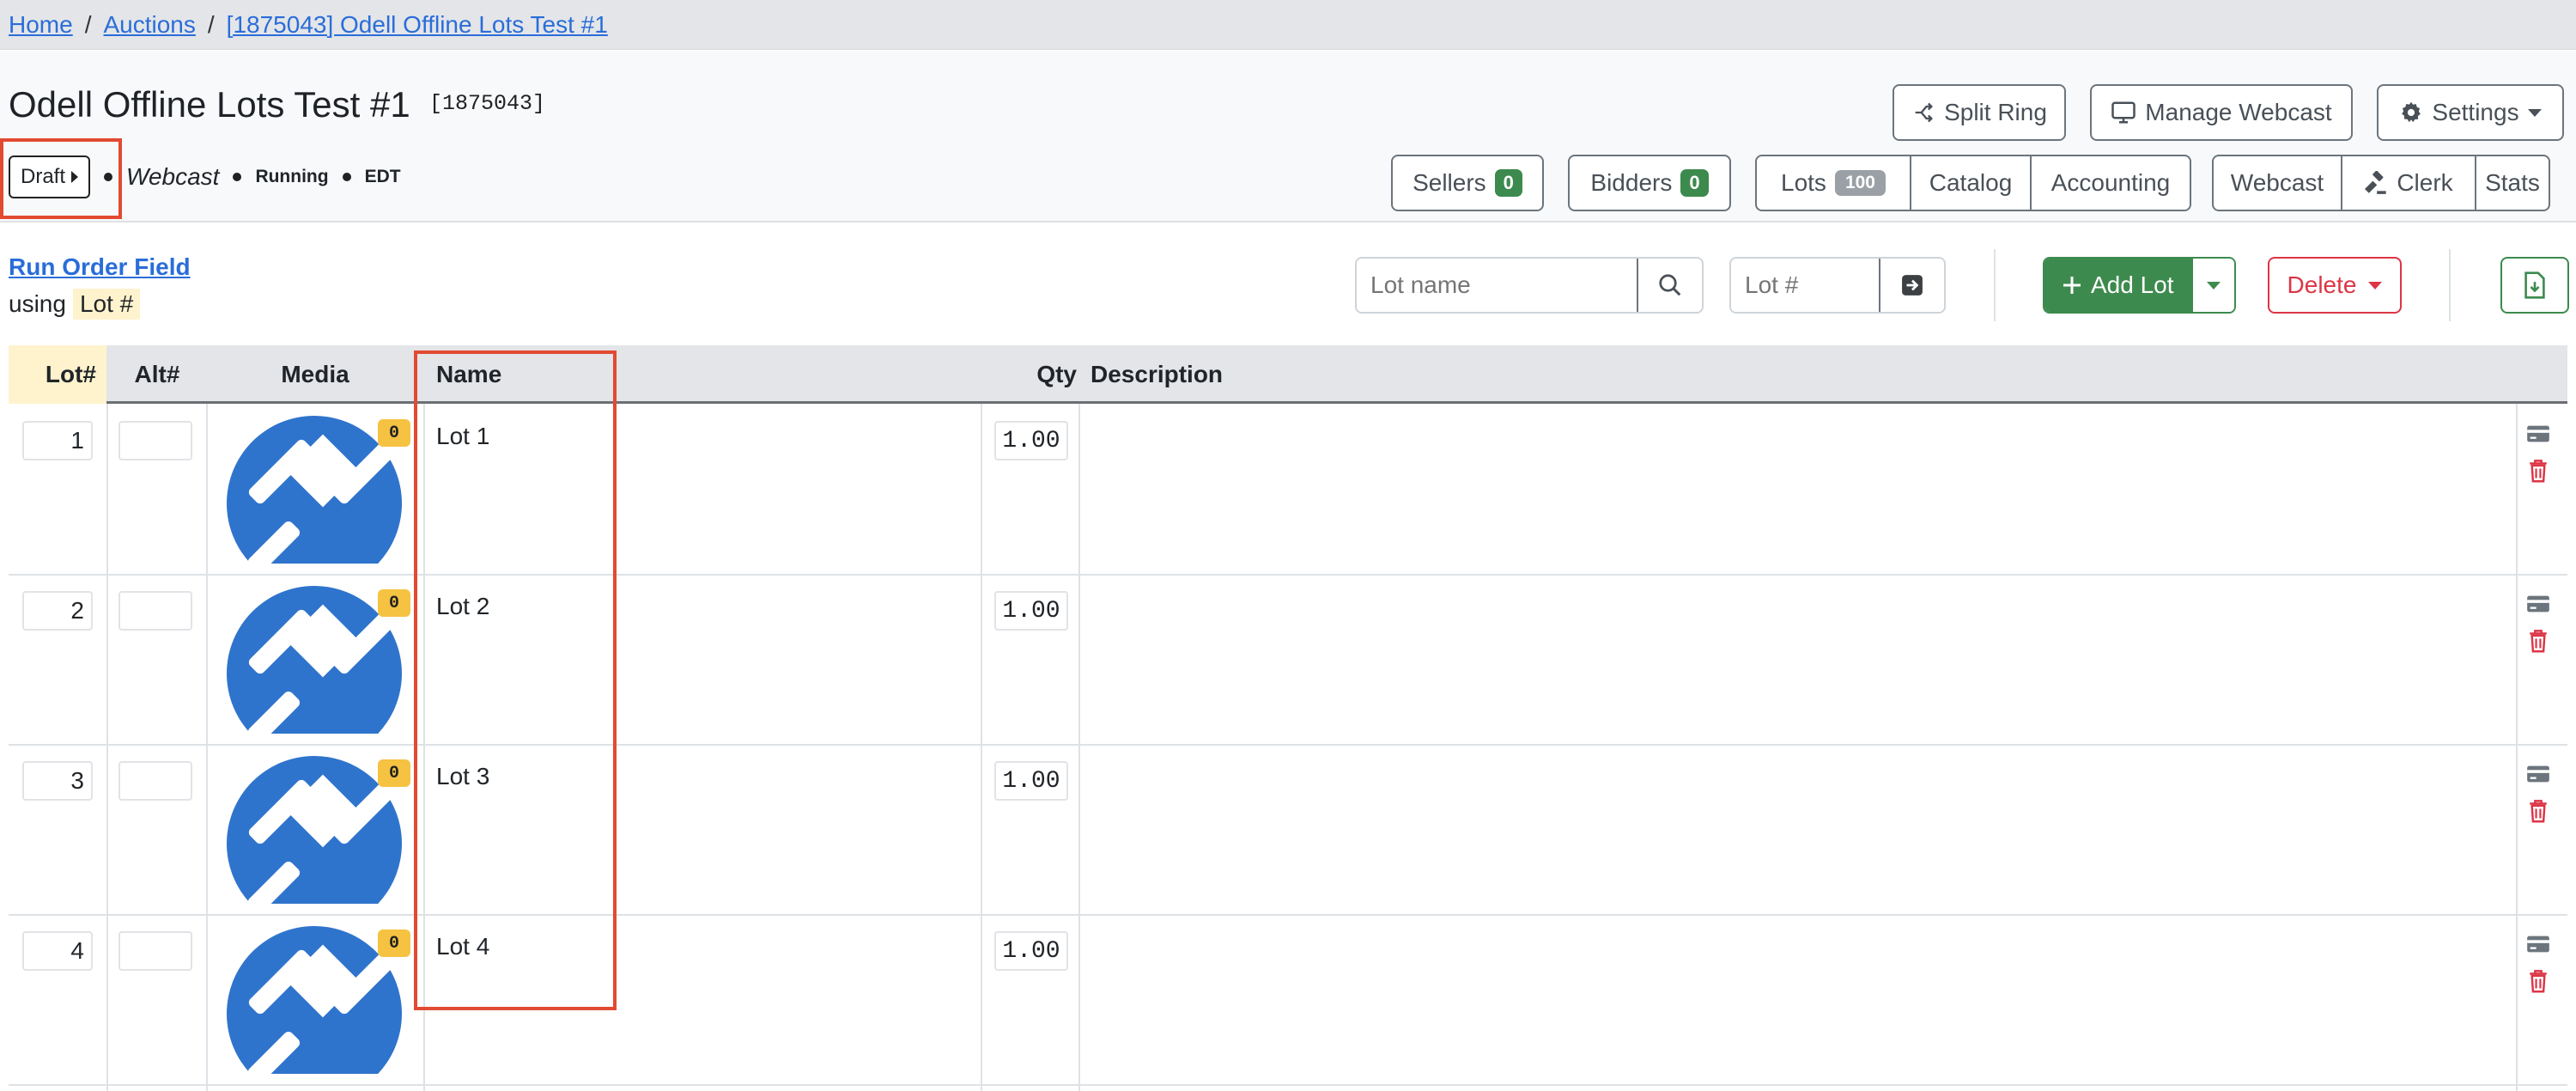 The image size is (2576, 1091). Describe the element at coordinates (2425, 182) in the screenshot. I see `clerk-label: Clerk` at that location.